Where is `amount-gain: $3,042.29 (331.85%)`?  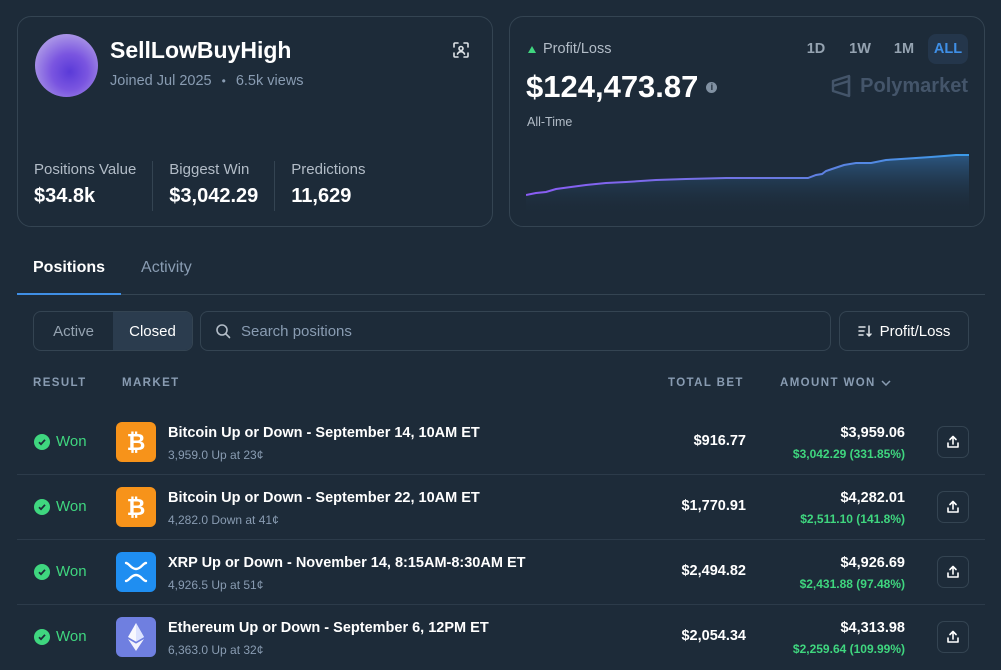
amount-gain: $3,042.29 (331.85%) is located at coordinates (848, 454).